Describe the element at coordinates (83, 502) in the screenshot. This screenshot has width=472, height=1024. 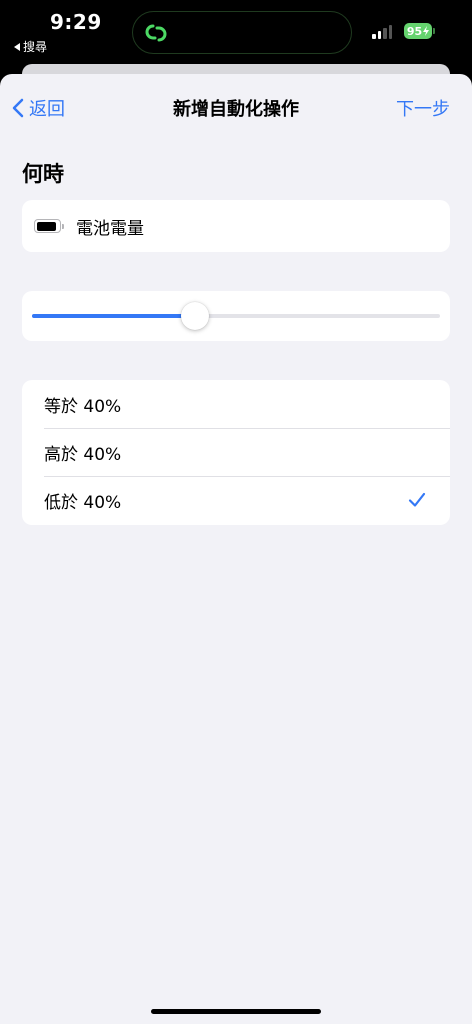
I see `option-label: 低於 40%` at that location.